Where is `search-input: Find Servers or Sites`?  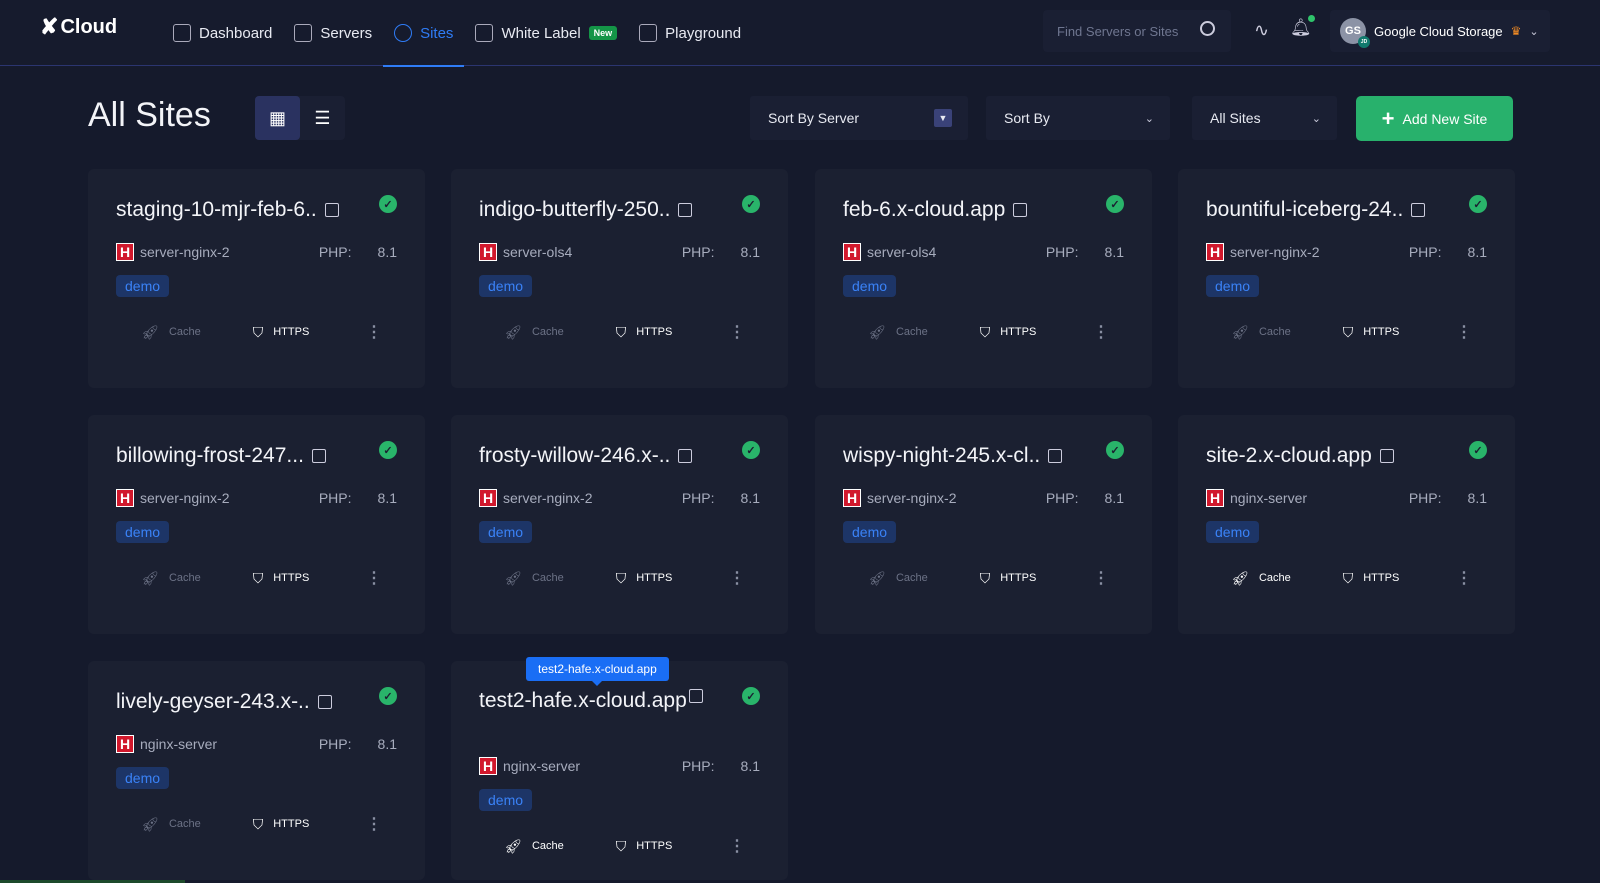
search-input: Find Servers or Sites is located at coordinates (1137, 31).